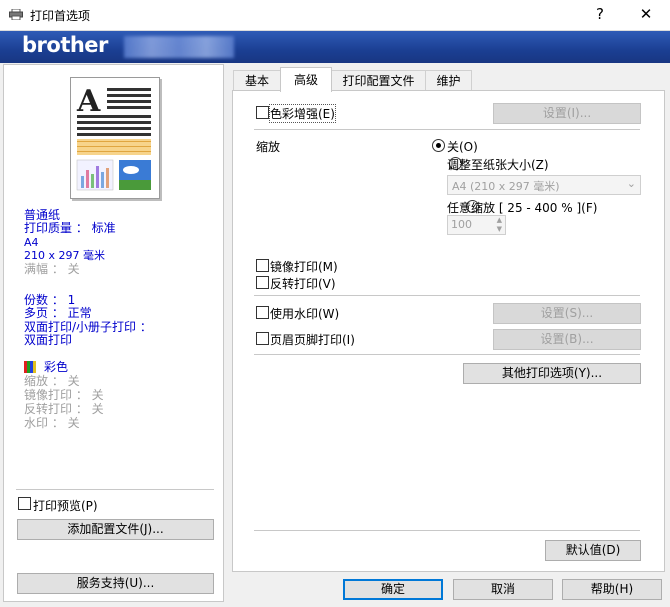 The height and width of the screenshot is (607, 670). What do you see at coordinates (65, 506) in the screenshot?
I see `print-preview-label: 打印预览(P)` at bounding box center [65, 506].